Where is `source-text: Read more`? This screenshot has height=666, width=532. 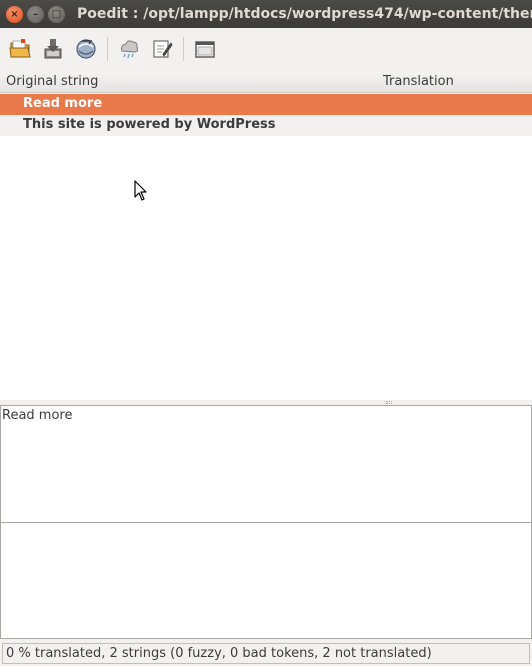 source-text: Read more is located at coordinates (37, 415).